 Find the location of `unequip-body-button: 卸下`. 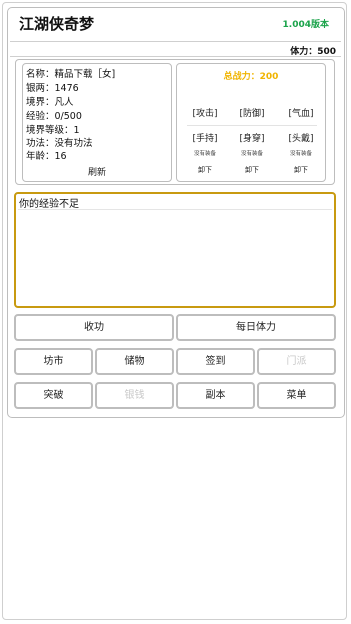

unequip-body-button: 卸下 is located at coordinates (252, 170).